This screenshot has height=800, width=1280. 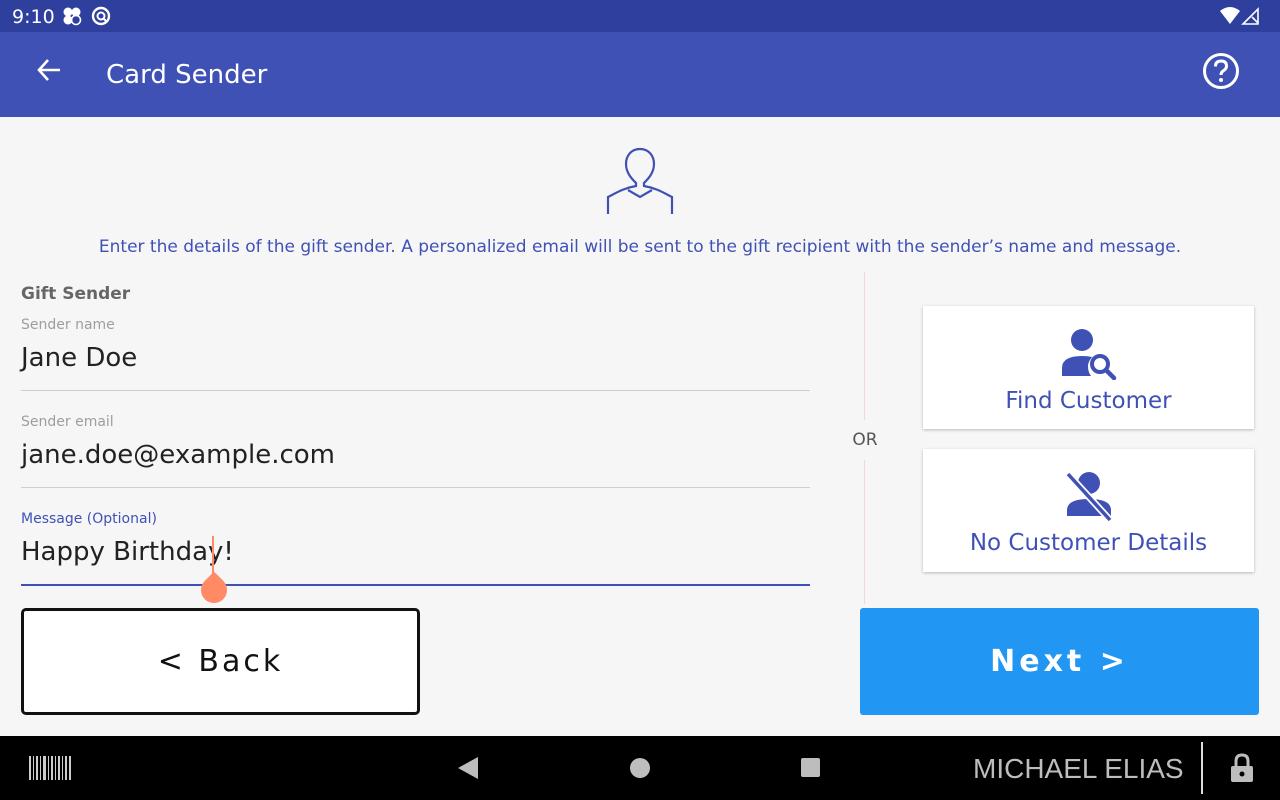 I want to click on help-circle-icon, so click(x=1221, y=71).